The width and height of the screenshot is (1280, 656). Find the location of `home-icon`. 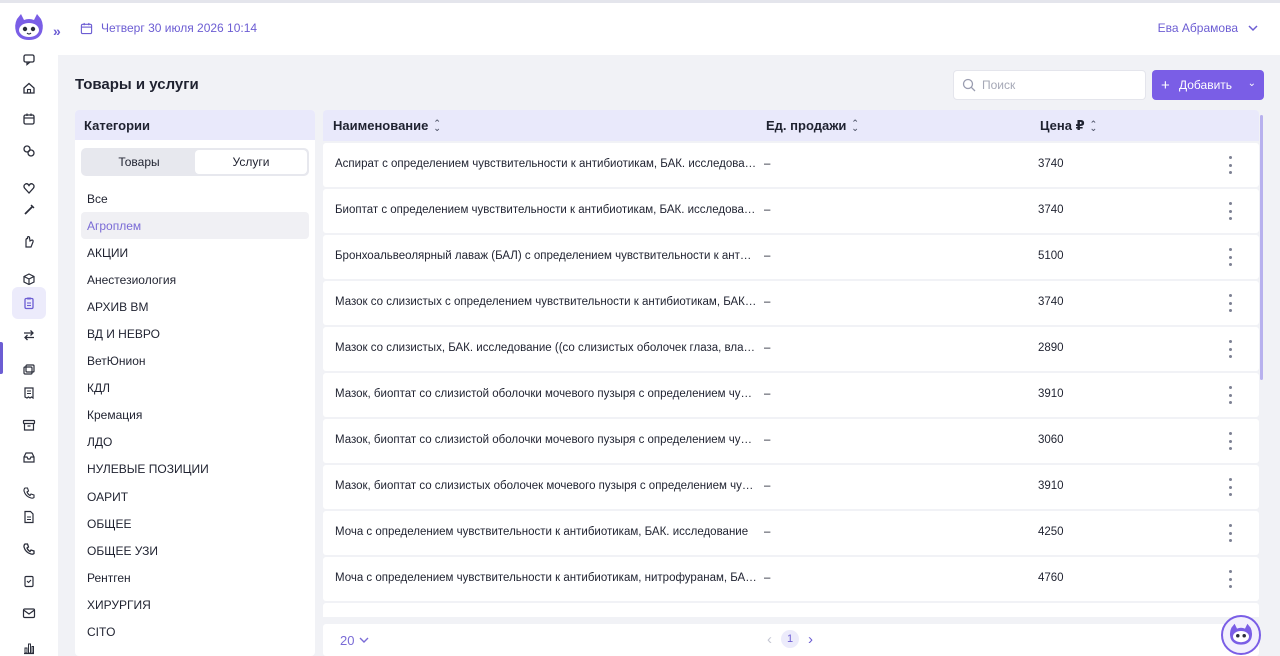

home-icon is located at coordinates (29, 88).